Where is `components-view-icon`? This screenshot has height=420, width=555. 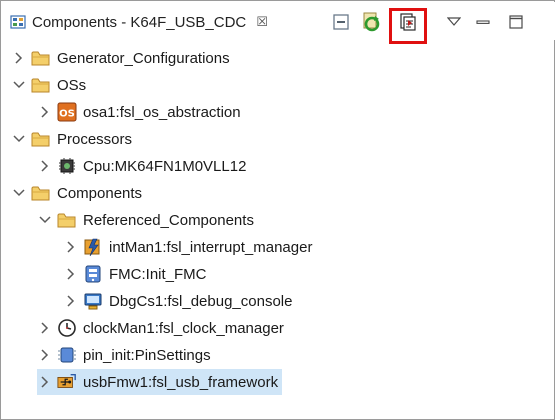
components-view-icon is located at coordinates (18, 22).